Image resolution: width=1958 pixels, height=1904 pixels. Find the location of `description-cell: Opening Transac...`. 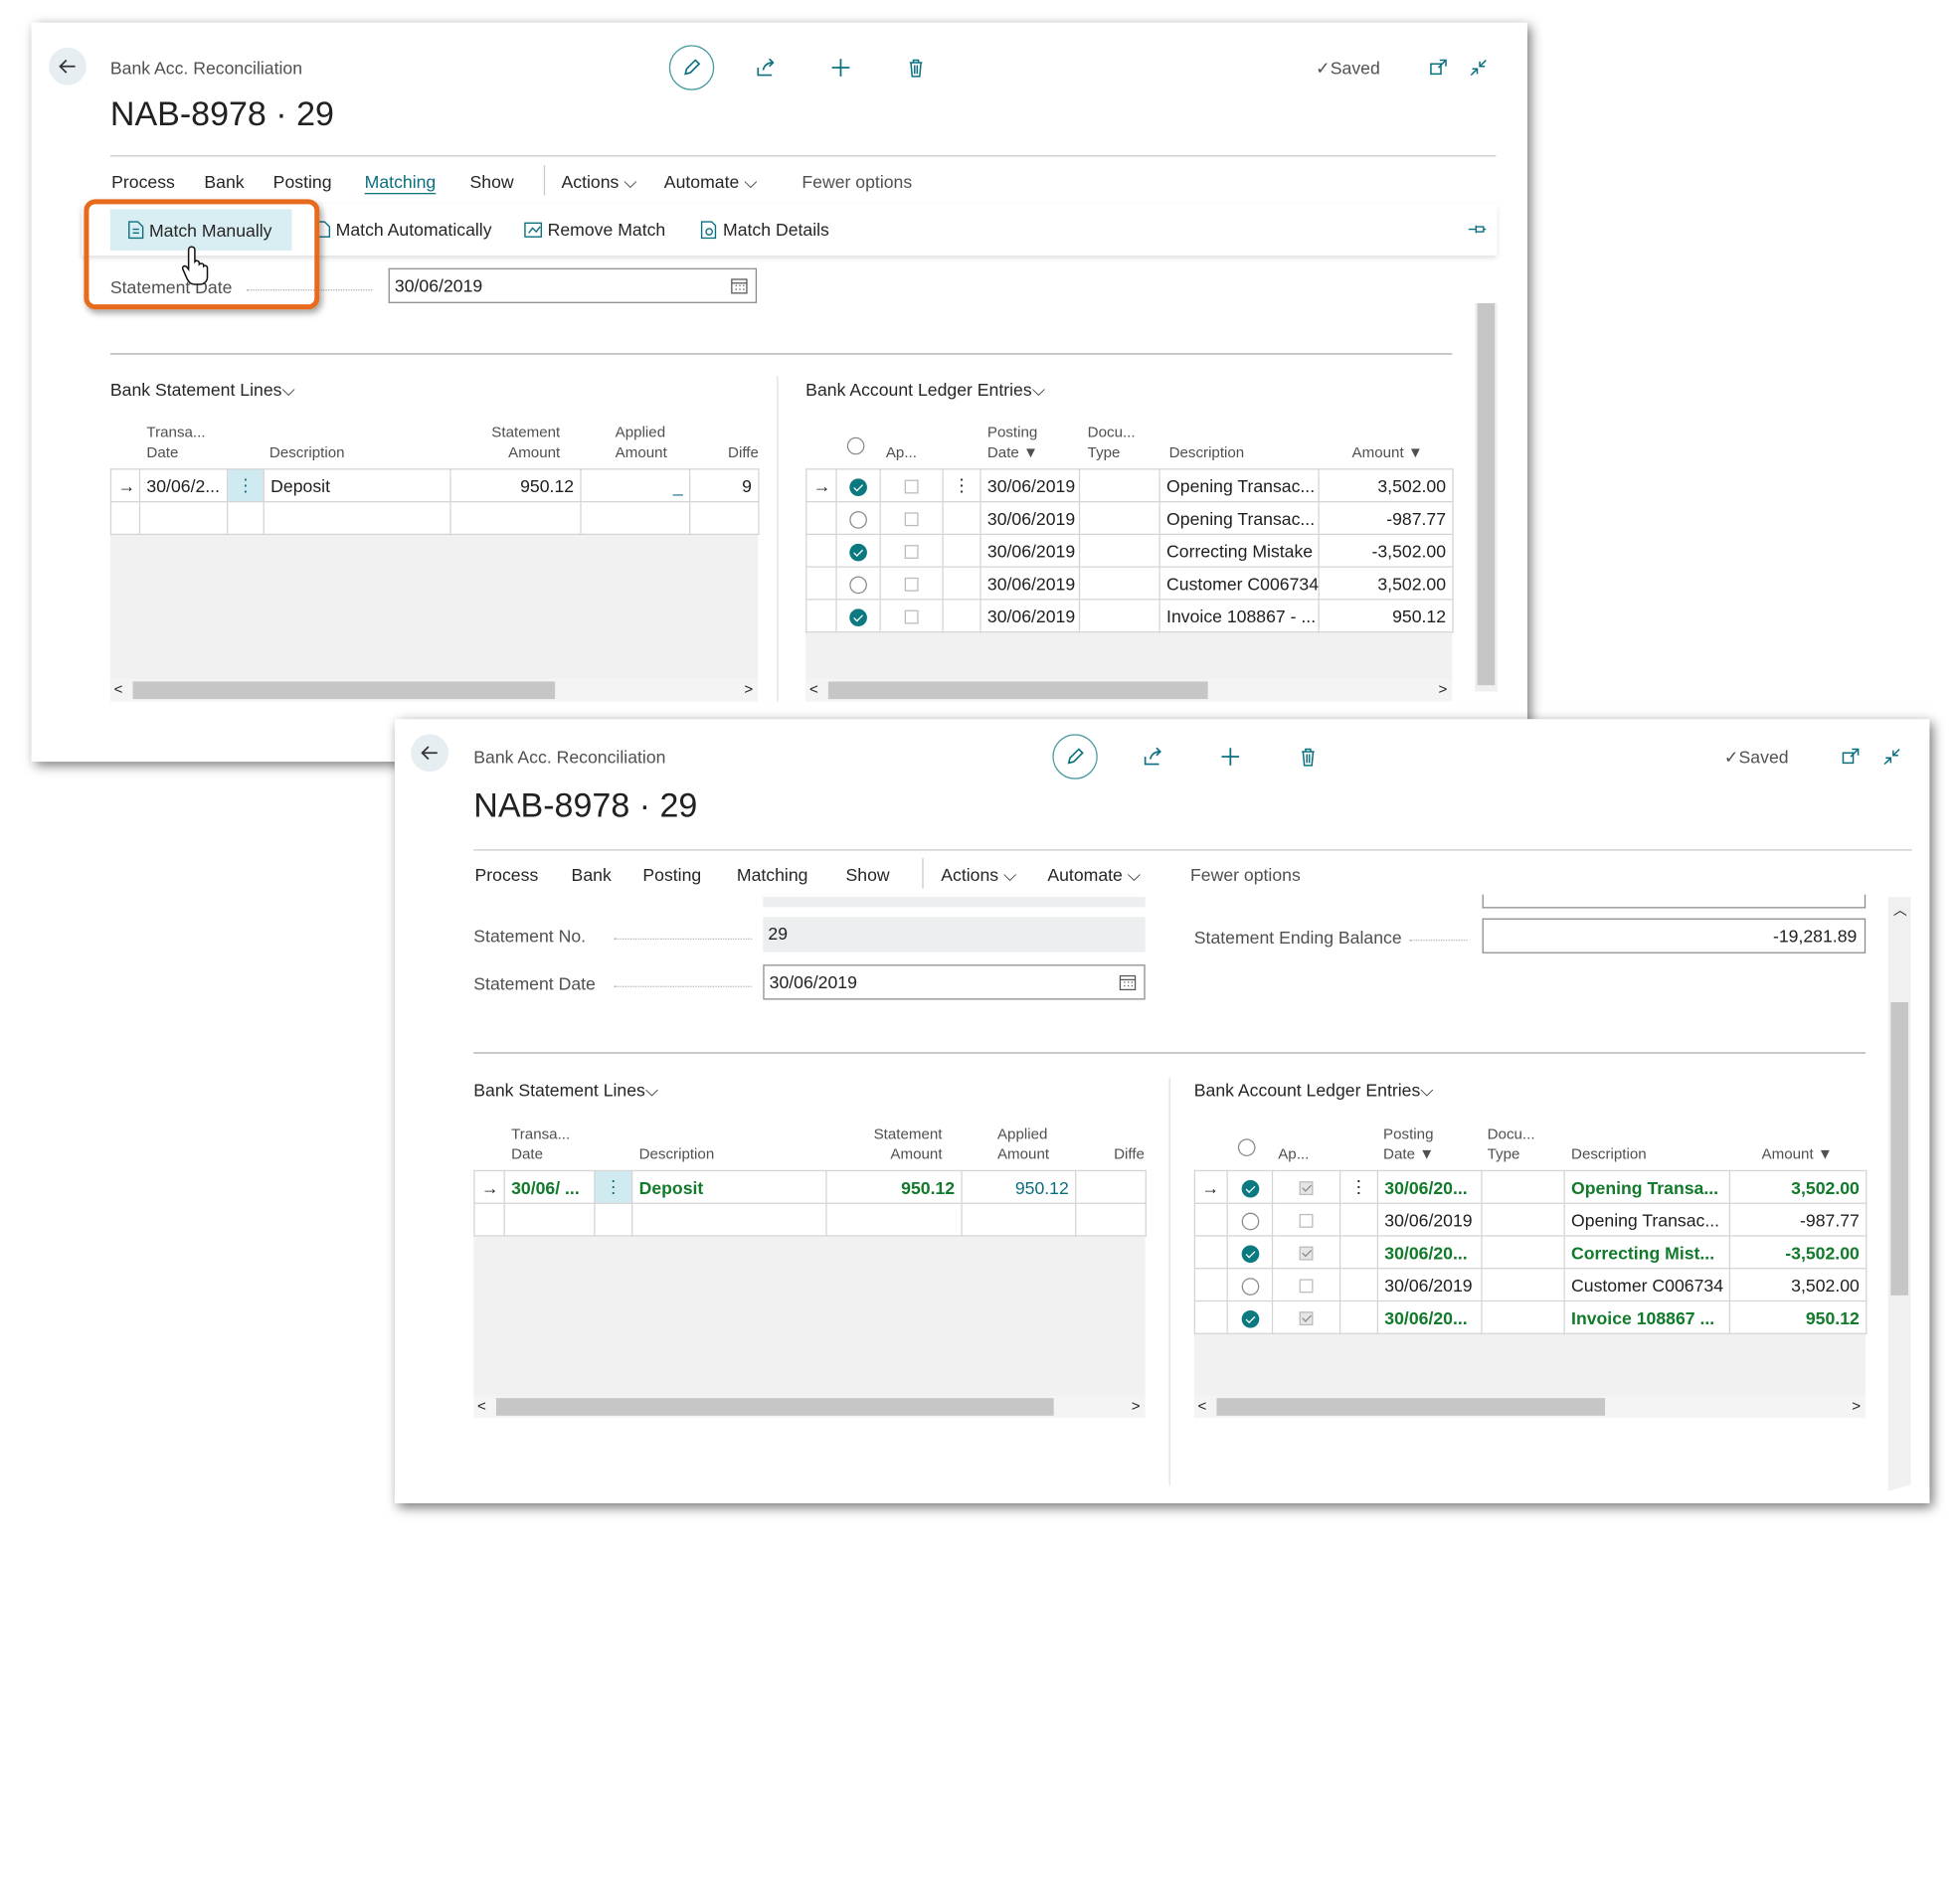

description-cell: Opening Transac... is located at coordinates (1647, 1219).